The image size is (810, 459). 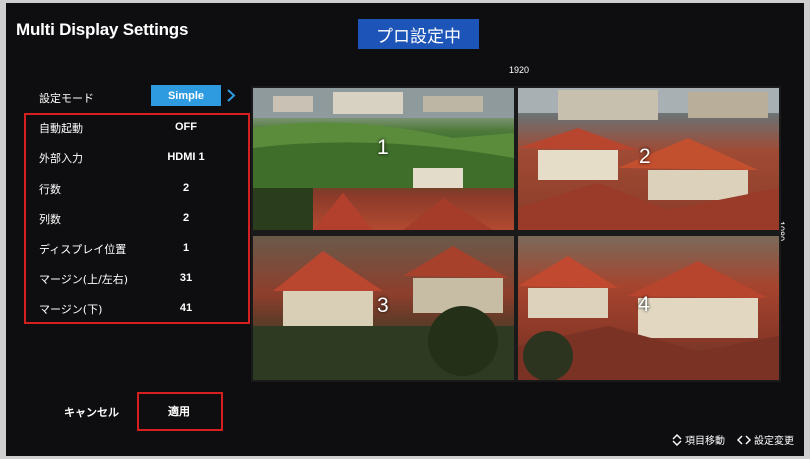 What do you see at coordinates (66, 98) in the screenshot?
I see `setting-mode-label: 設定モード` at bounding box center [66, 98].